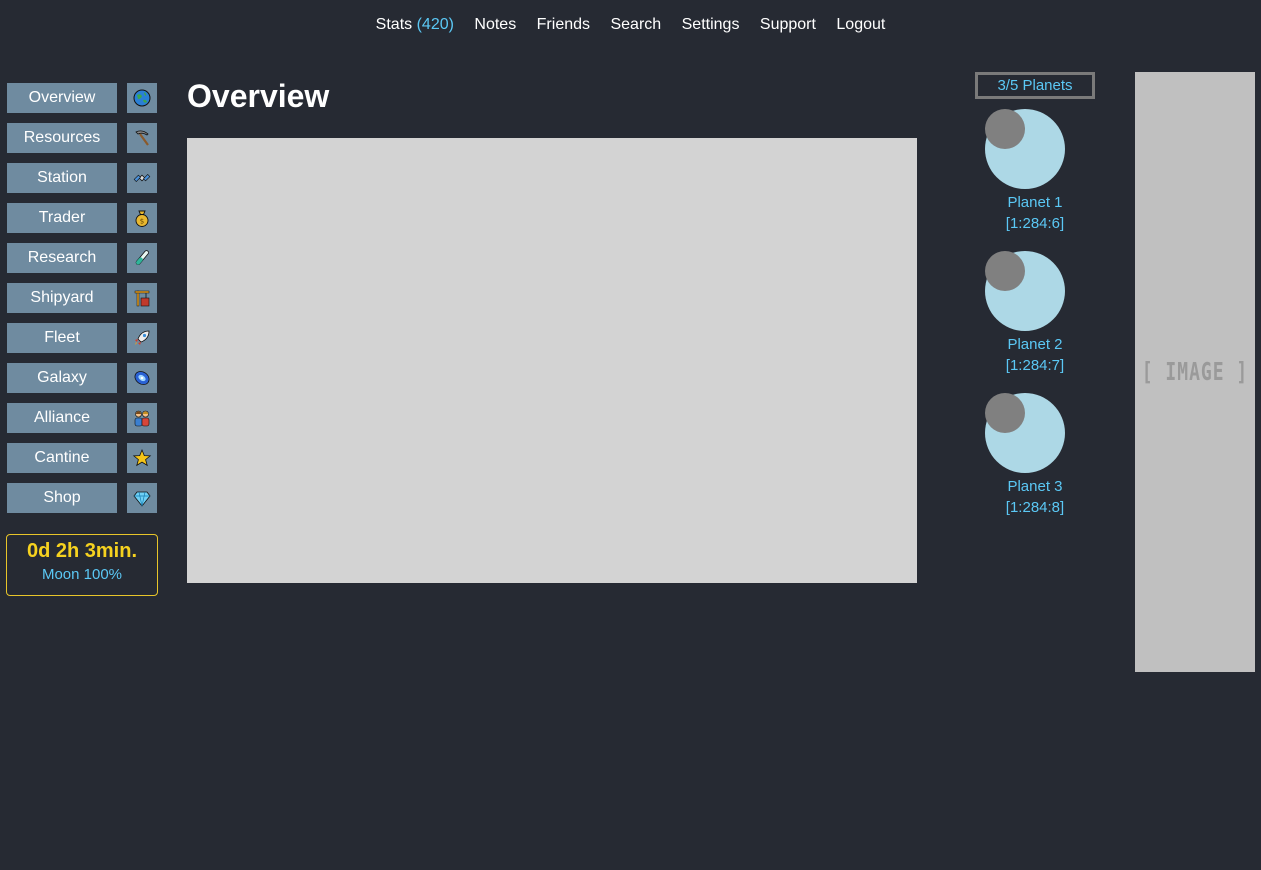  I want to click on page-title: Overview, so click(258, 96).